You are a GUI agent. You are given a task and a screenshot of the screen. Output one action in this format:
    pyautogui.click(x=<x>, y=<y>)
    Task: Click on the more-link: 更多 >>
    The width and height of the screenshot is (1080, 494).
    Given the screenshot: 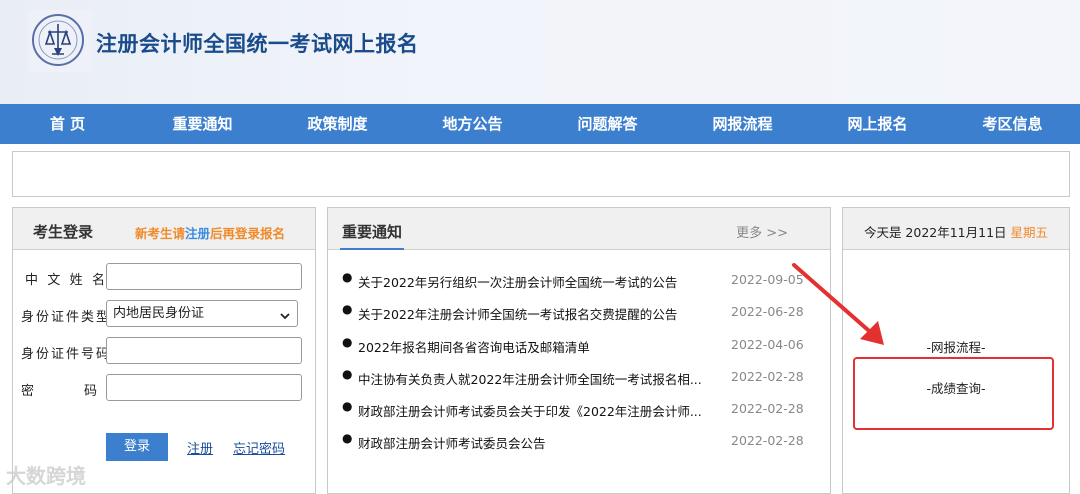 What is the action you would take?
    pyautogui.click(x=762, y=231)
    